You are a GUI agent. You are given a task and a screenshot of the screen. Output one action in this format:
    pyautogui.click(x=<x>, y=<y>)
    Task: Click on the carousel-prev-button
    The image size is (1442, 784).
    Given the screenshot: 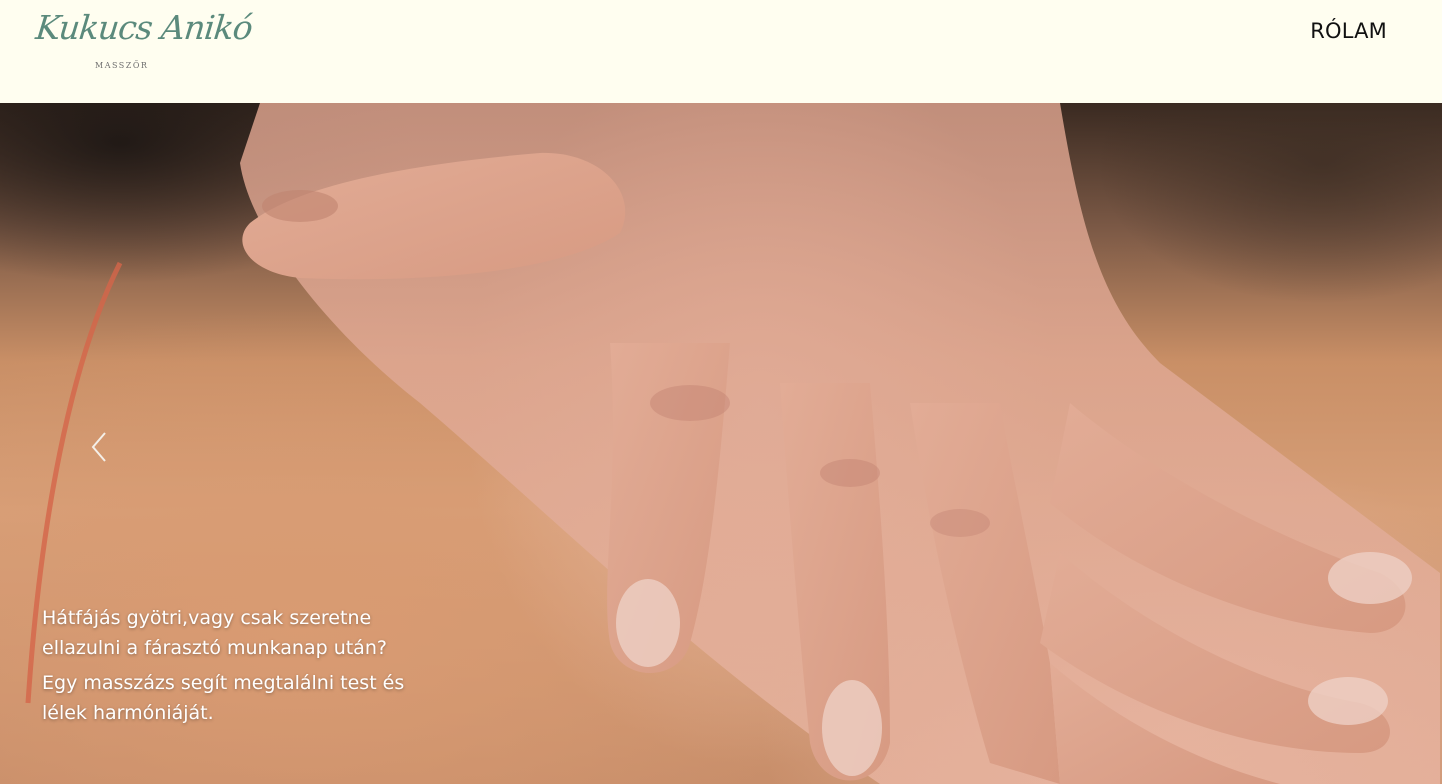 What is the action you would take?
    pyautogui.click(x=100, y=447)
    